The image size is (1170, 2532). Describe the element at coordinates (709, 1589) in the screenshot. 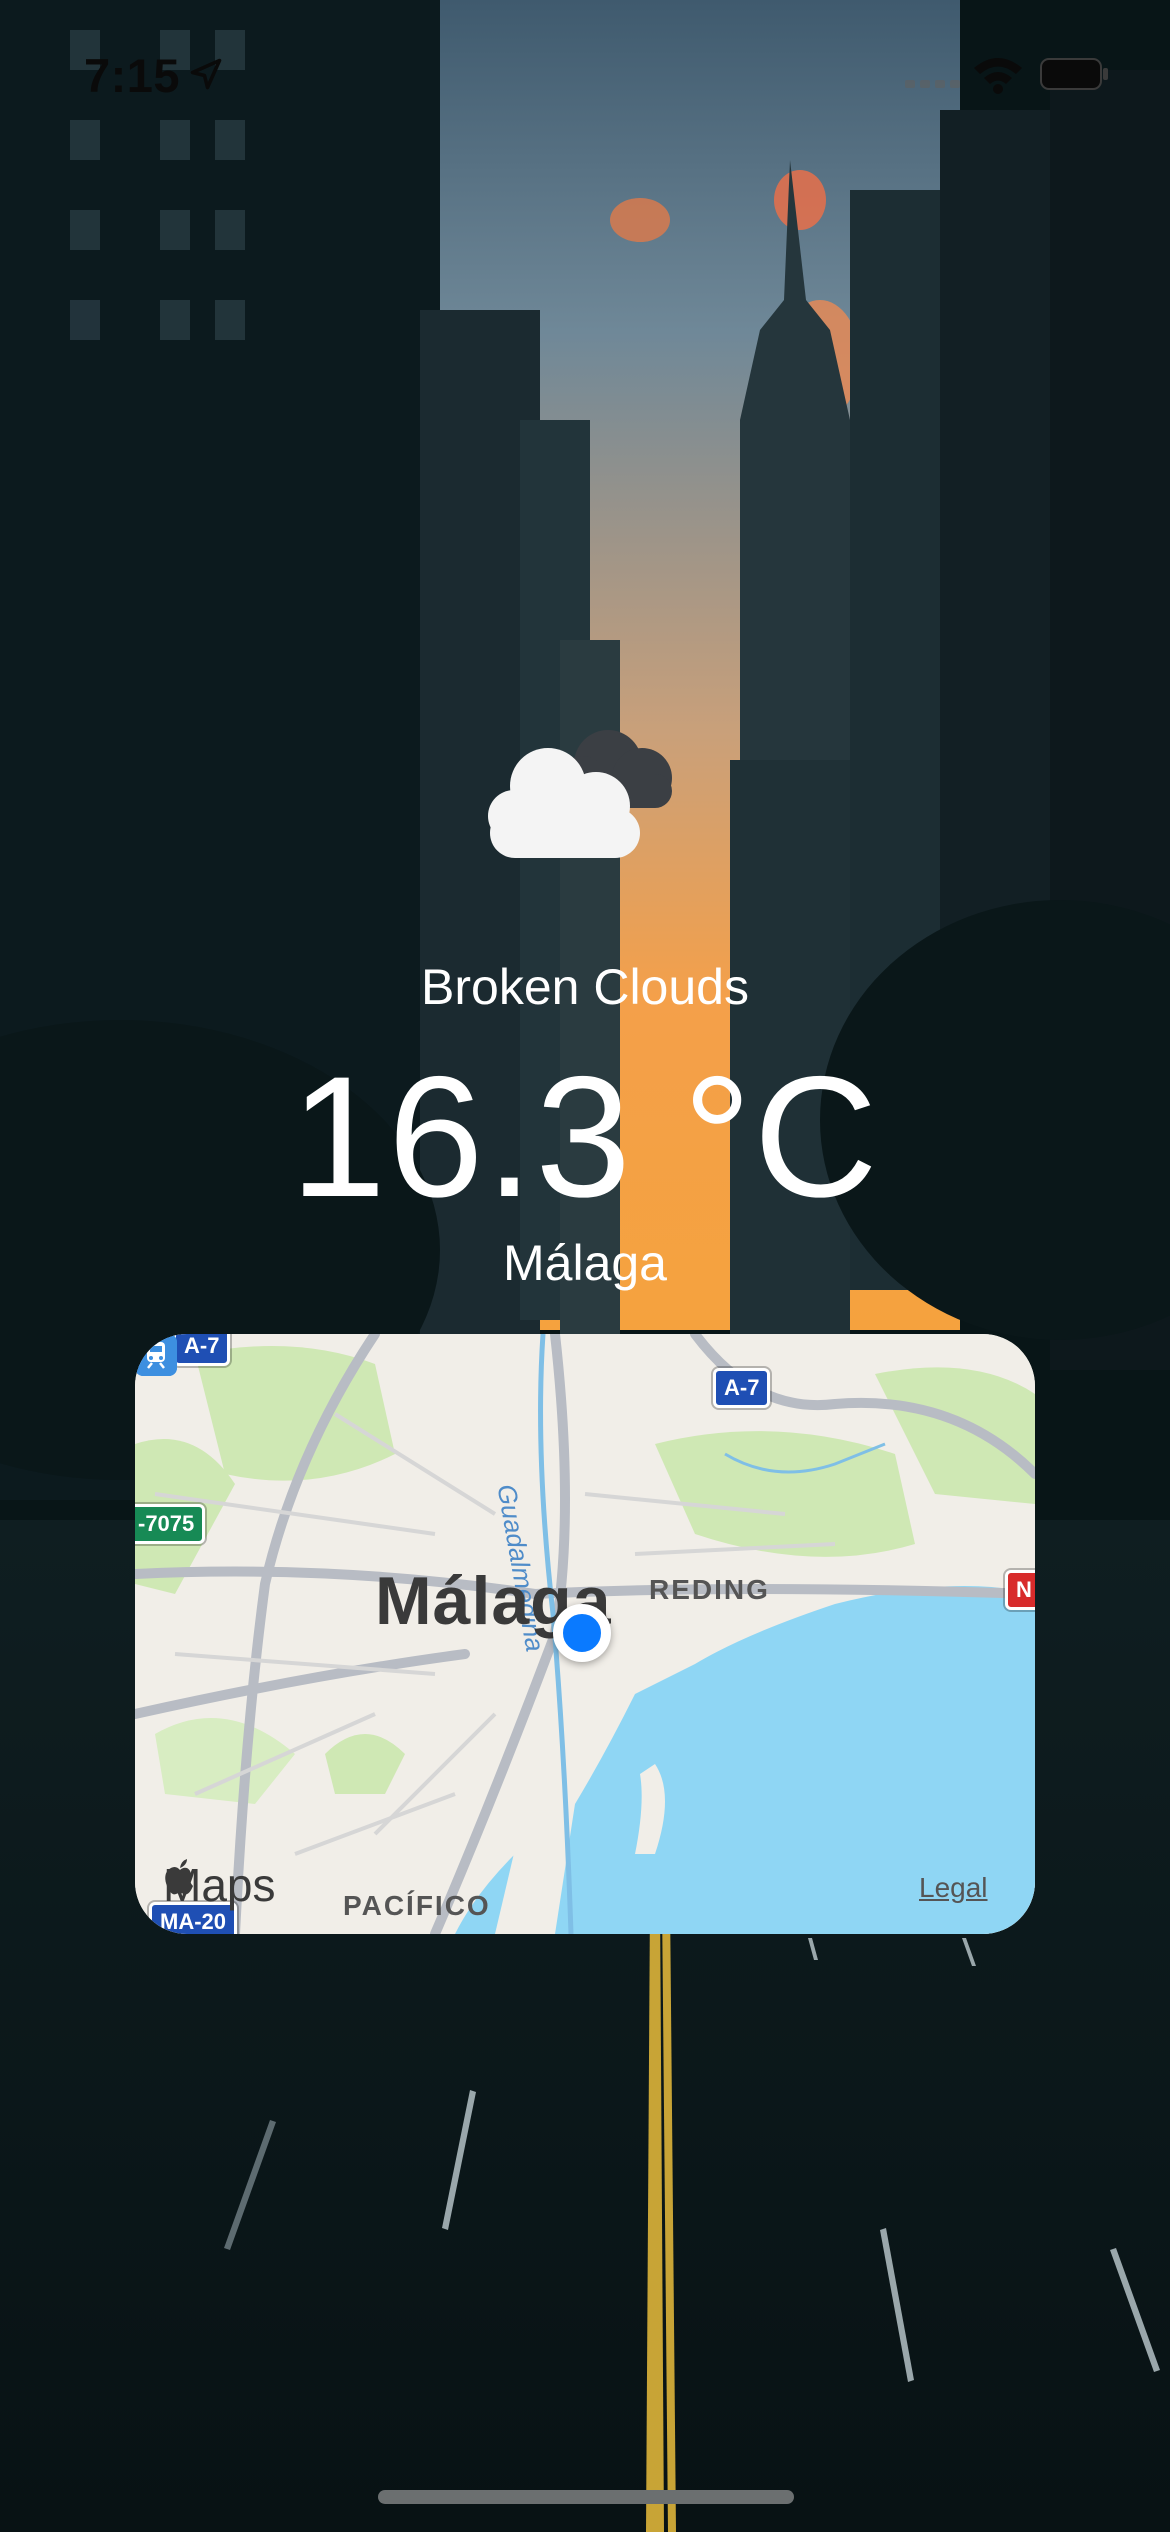

I see `map-district-label: REDING` at that location.